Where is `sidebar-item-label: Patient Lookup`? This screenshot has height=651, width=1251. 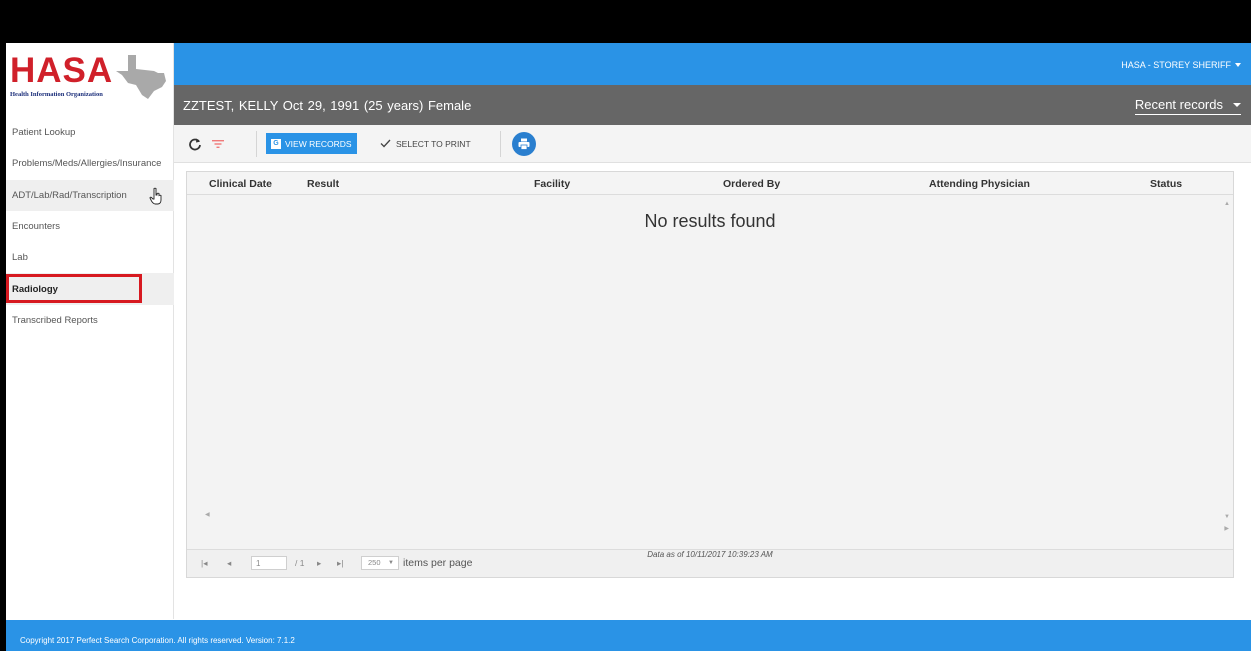 sidebar-item-label: Patient Lookup is located at coordinates (44, 133).